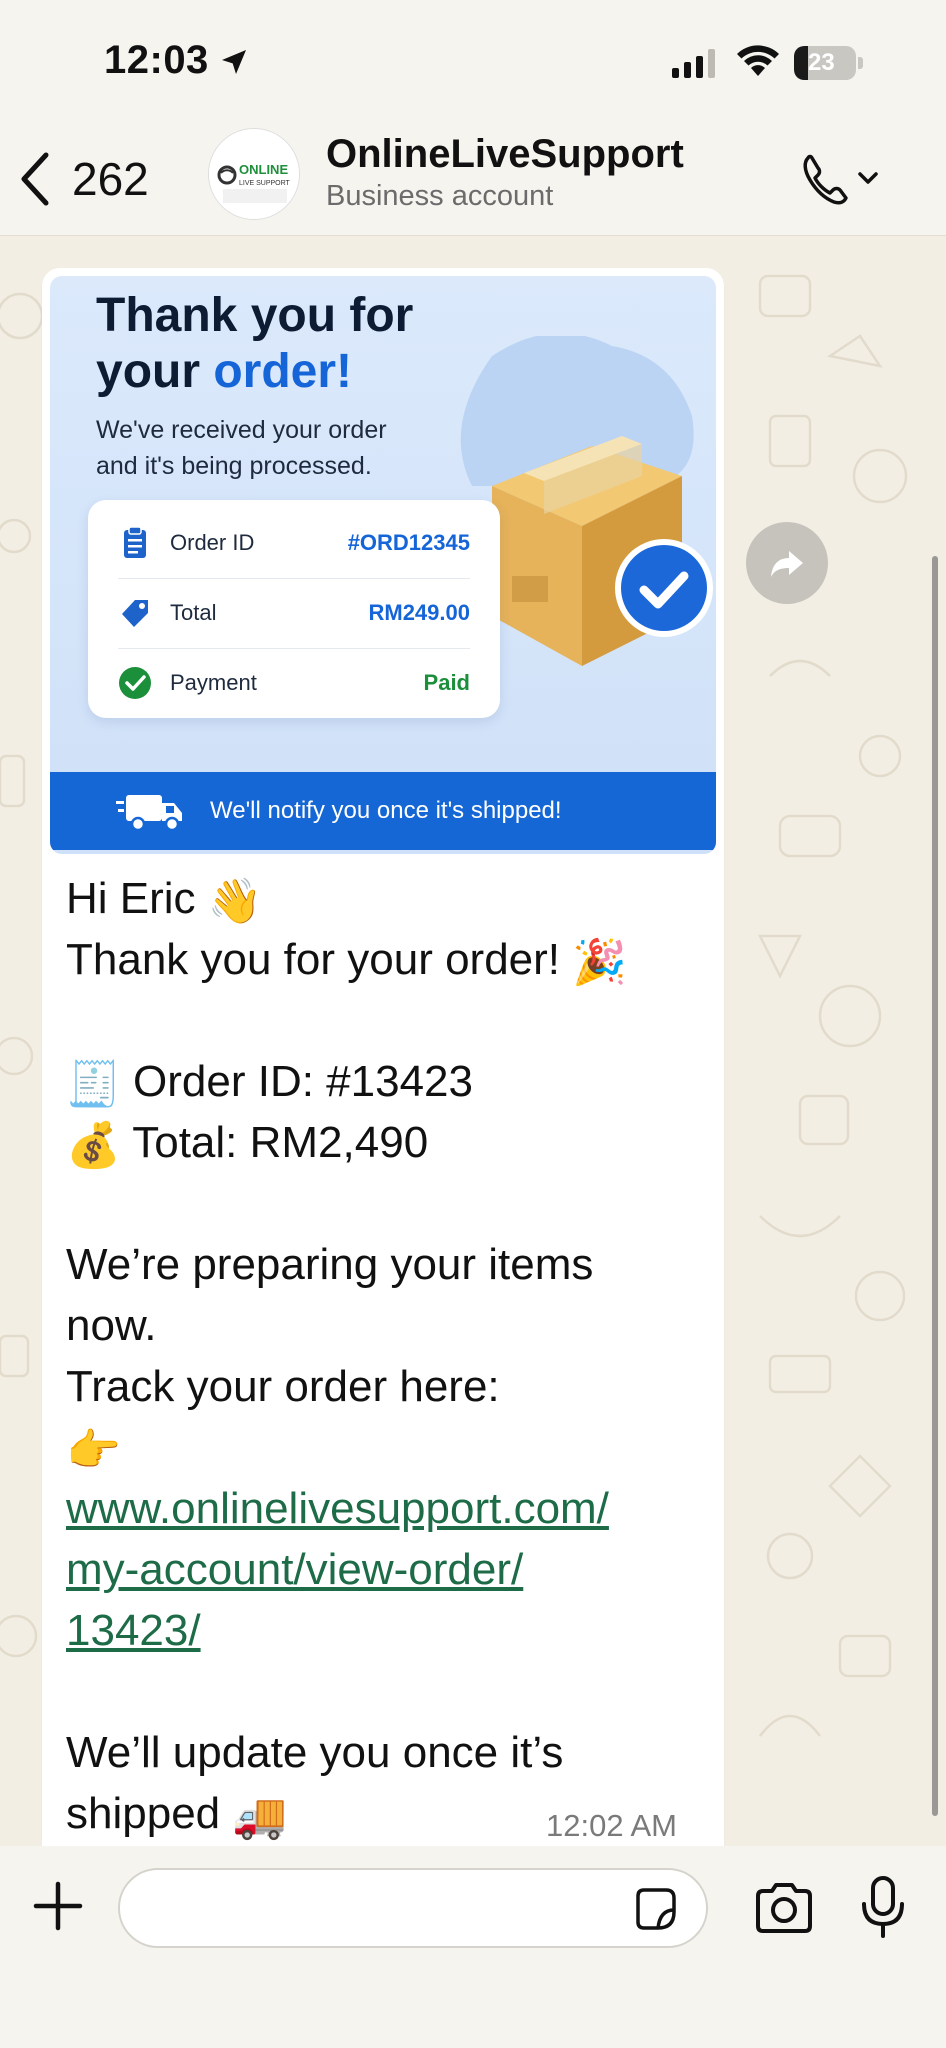 The image size is (946, 2048). Describe the element at coordinates (821, 62) in the screenshot. I see `battery-percent: 23` at that location.